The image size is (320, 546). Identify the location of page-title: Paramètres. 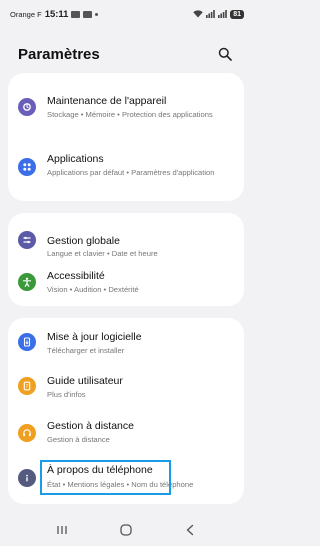
(59, 54).